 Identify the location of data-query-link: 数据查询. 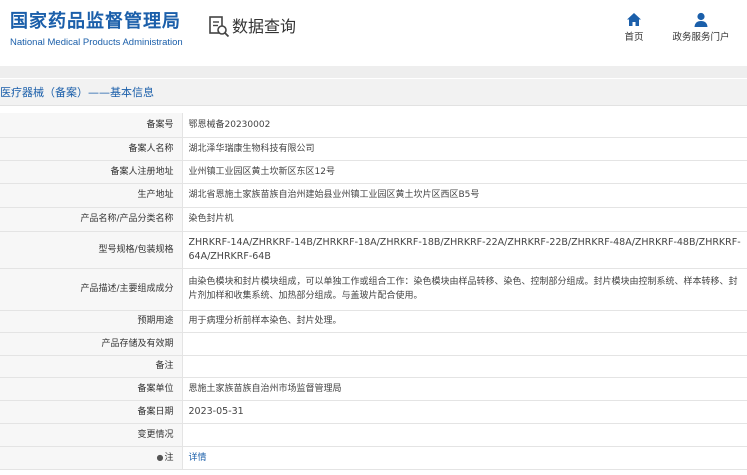
(252, 27).